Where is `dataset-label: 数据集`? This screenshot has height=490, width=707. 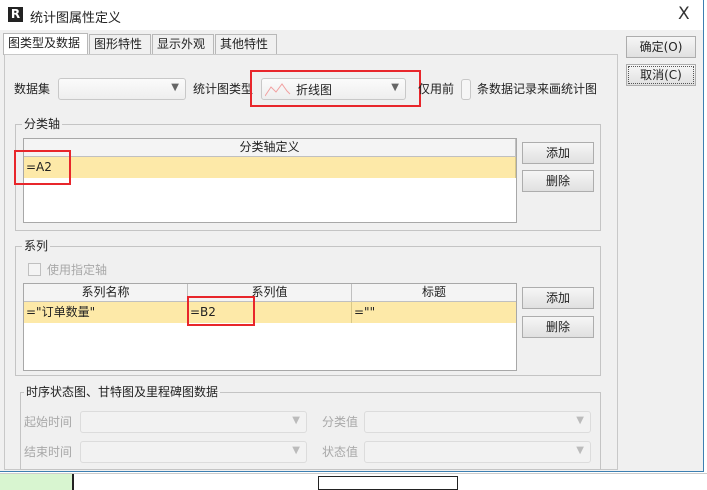 dataset-label: 数据集 is located at coordinates (32, 89).